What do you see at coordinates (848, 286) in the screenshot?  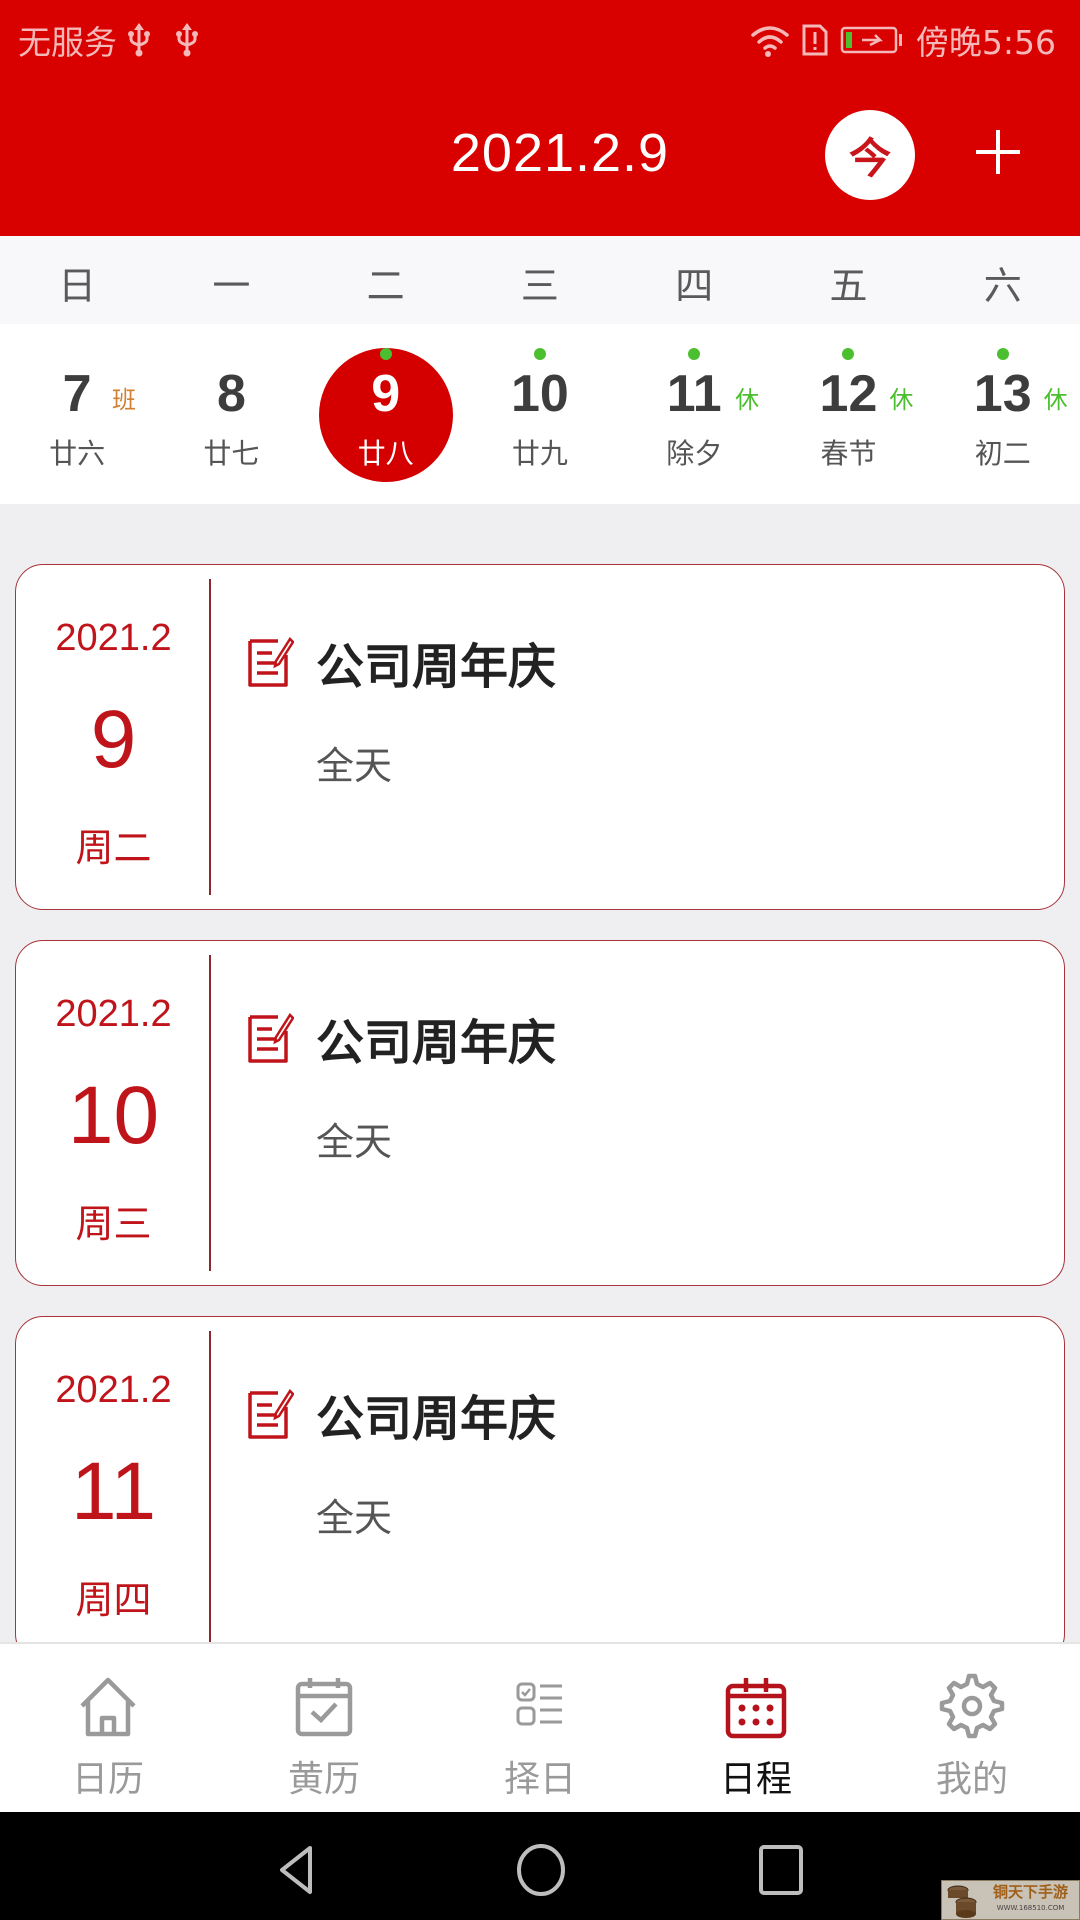 I see `weekday-label: 五` at bounding box center [848, 286].